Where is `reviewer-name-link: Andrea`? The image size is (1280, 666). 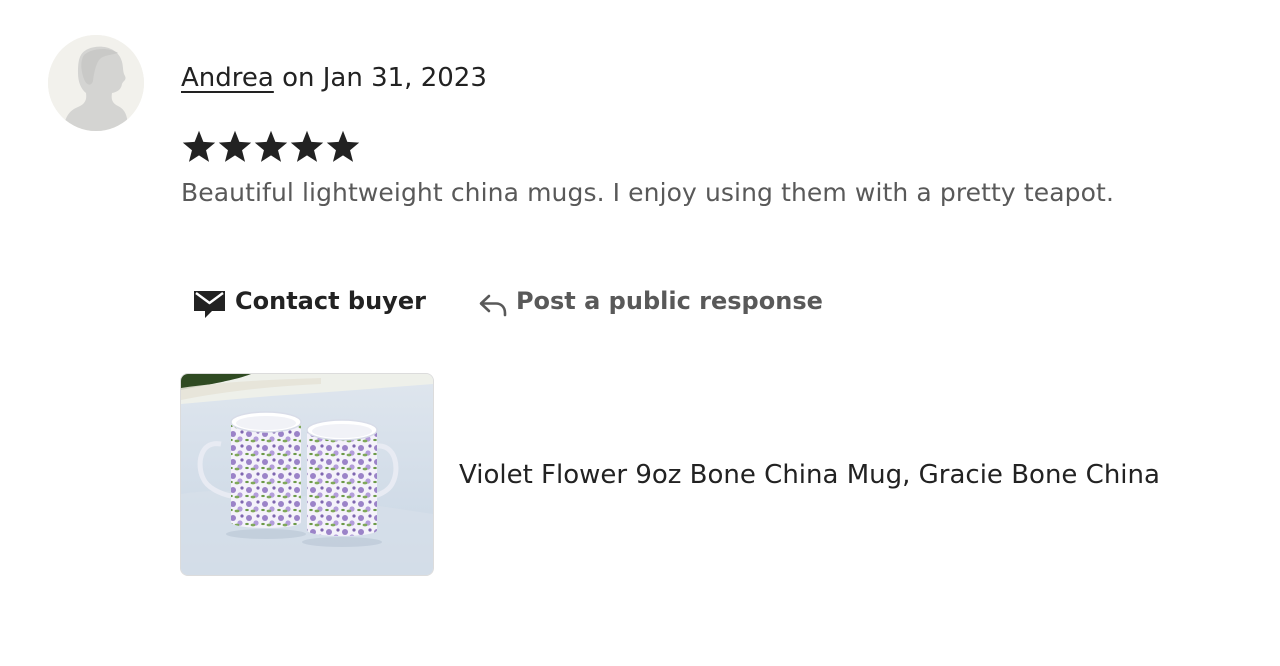
reviewer-name-link: Andrea is located at coordinates (227, 78).